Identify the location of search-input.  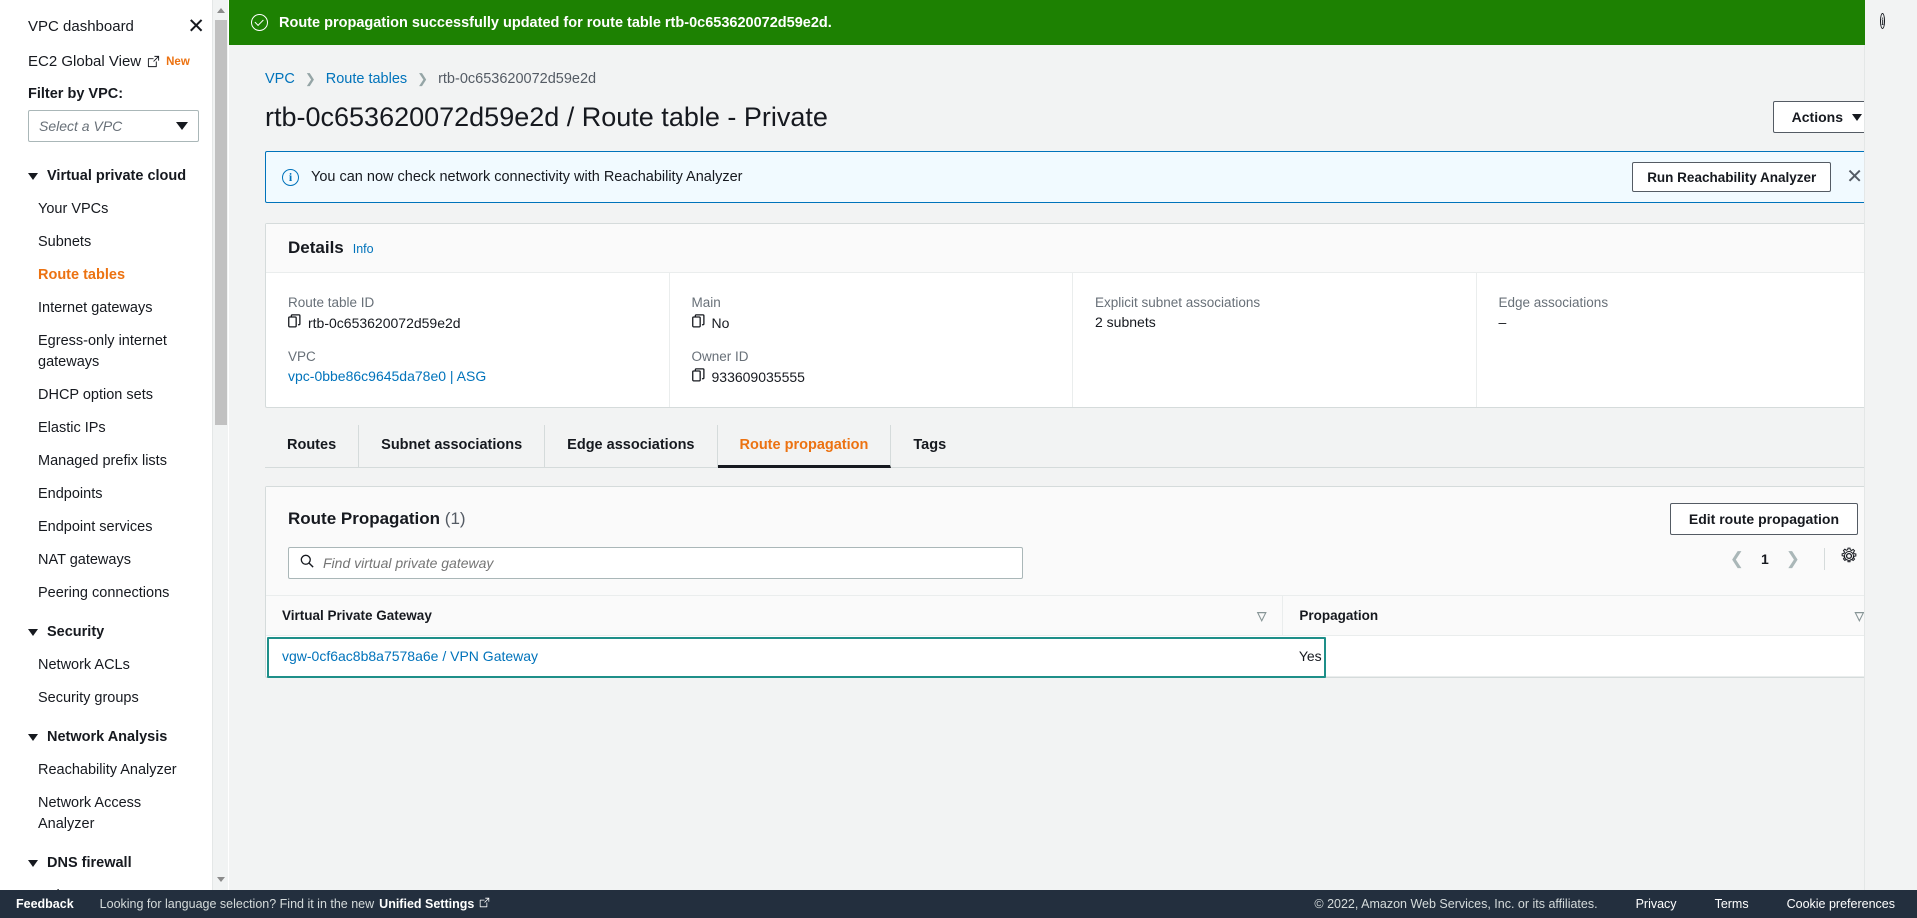
(667, 563).